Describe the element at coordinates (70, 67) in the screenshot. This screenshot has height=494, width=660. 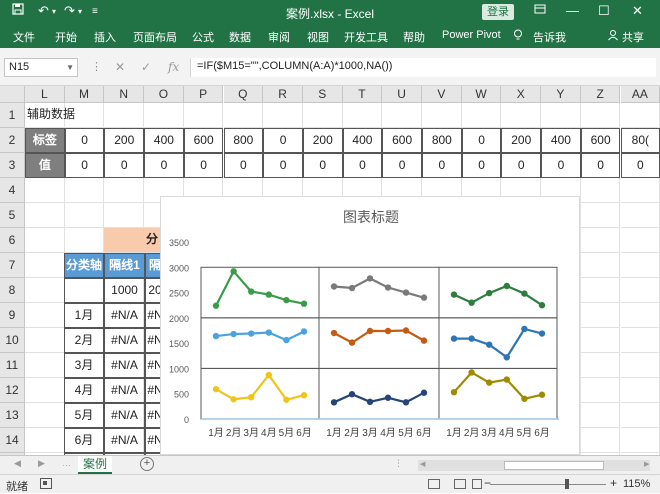
I see `chevron-down-icon: ▼` at that location.